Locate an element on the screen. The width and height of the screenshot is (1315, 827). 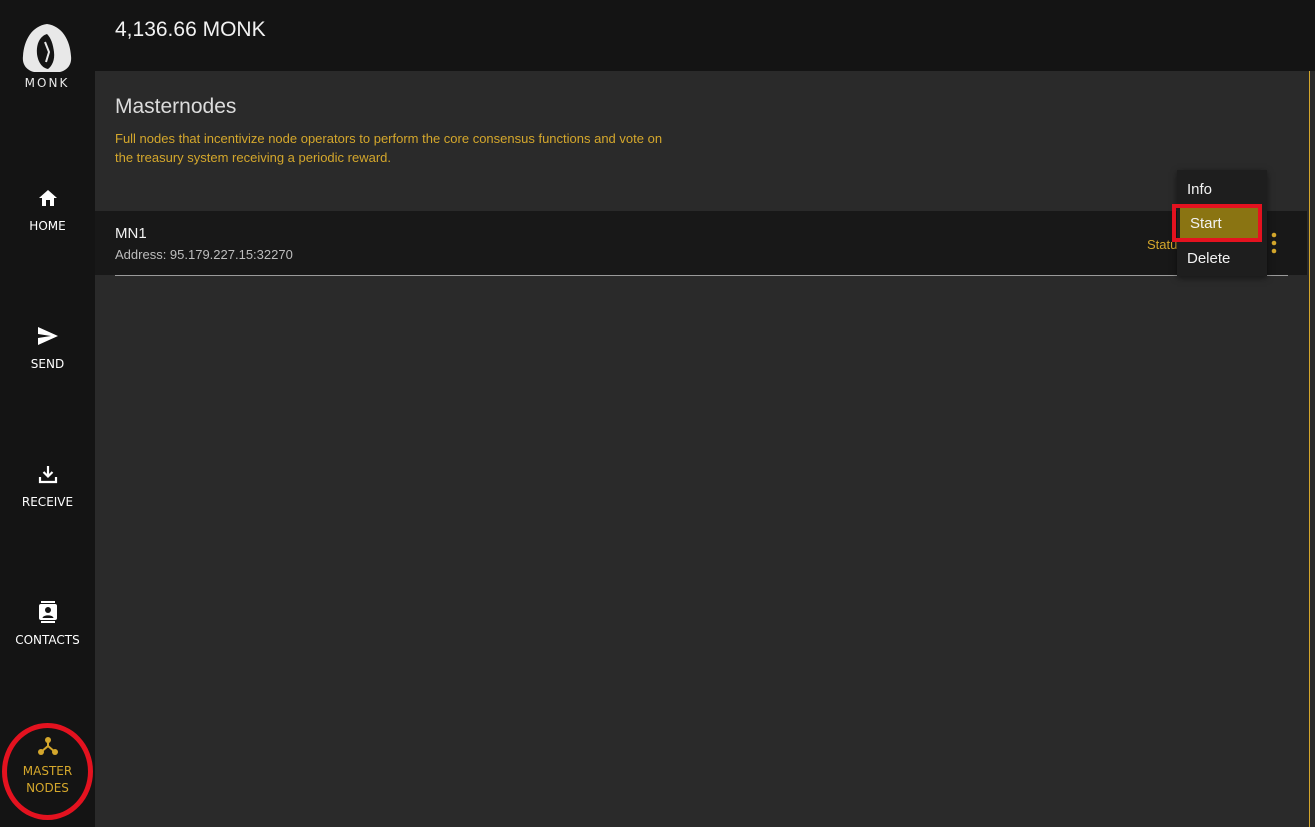
sidebar-item-label: HOME is located at coordinates (47, 226).